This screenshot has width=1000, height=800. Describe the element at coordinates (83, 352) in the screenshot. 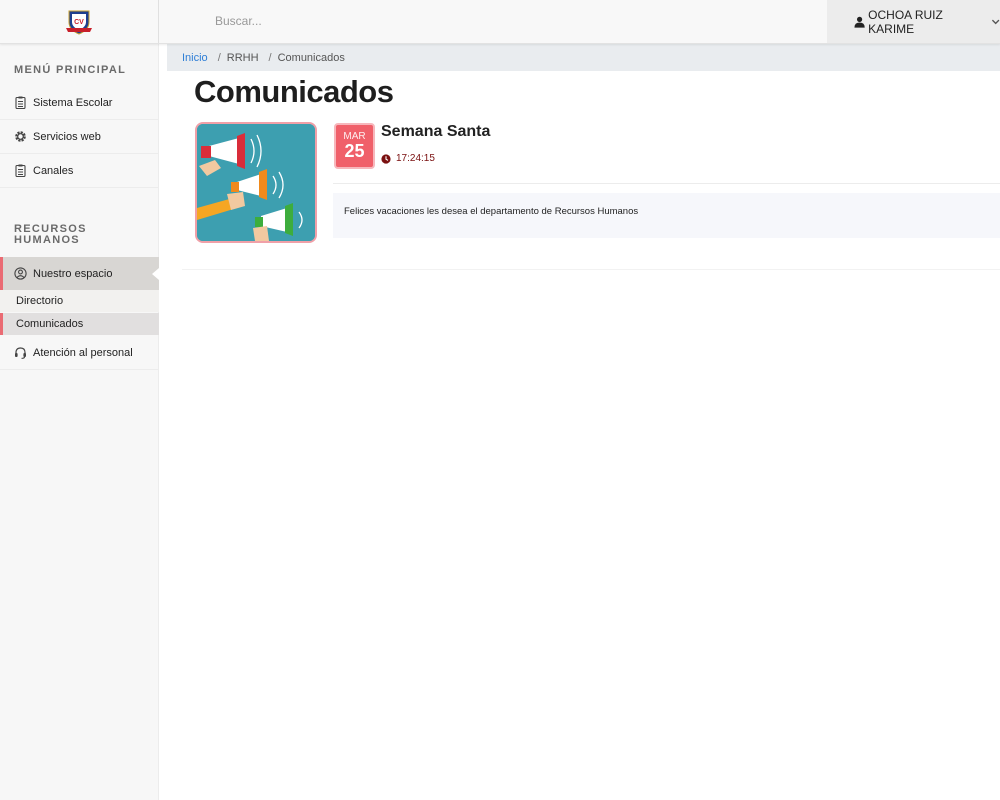

I see `sidebar-item-label: Atención al personal` at that location.